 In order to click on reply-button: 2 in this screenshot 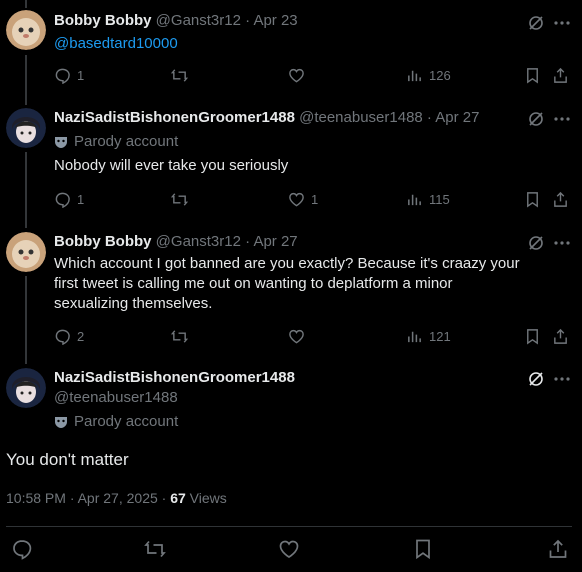, I will do `click(69, 336)`.